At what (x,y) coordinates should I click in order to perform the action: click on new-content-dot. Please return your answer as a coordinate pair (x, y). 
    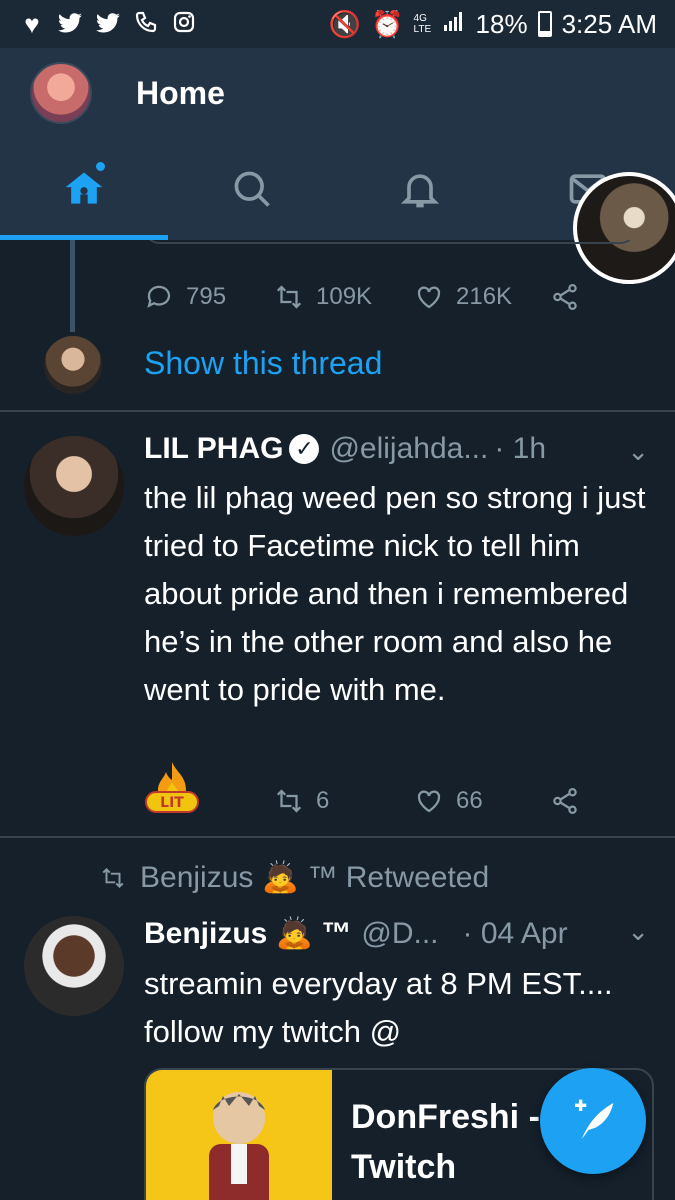
    Looking at the image, I should click on (100, 166).